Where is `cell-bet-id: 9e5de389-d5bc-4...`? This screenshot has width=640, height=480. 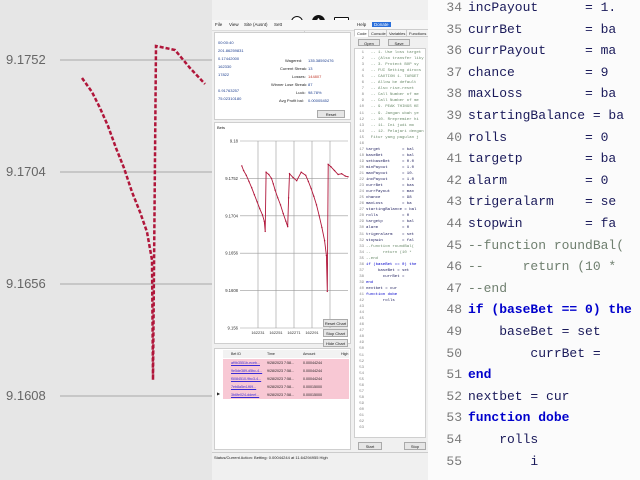 cell-bet-id: 9e5de389-d5bc-4... is located at coordinates (247, 371).